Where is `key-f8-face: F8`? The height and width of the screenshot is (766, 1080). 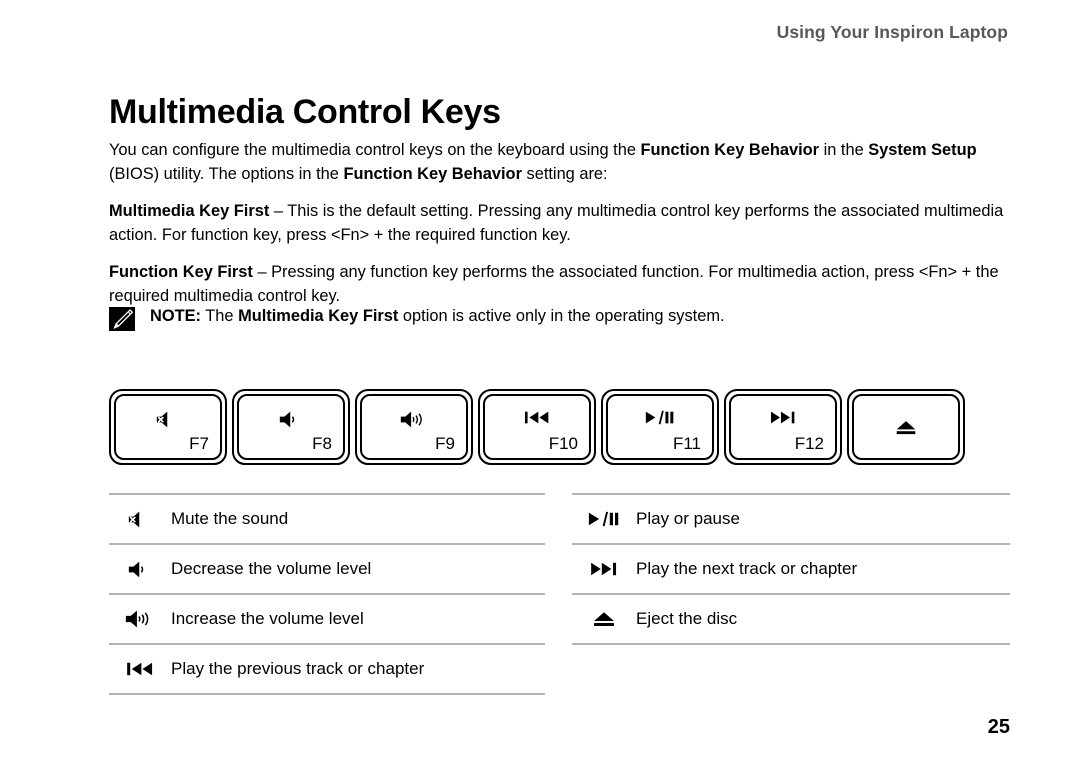
key-f8-face: F8 is located at coordinates (291, 427).